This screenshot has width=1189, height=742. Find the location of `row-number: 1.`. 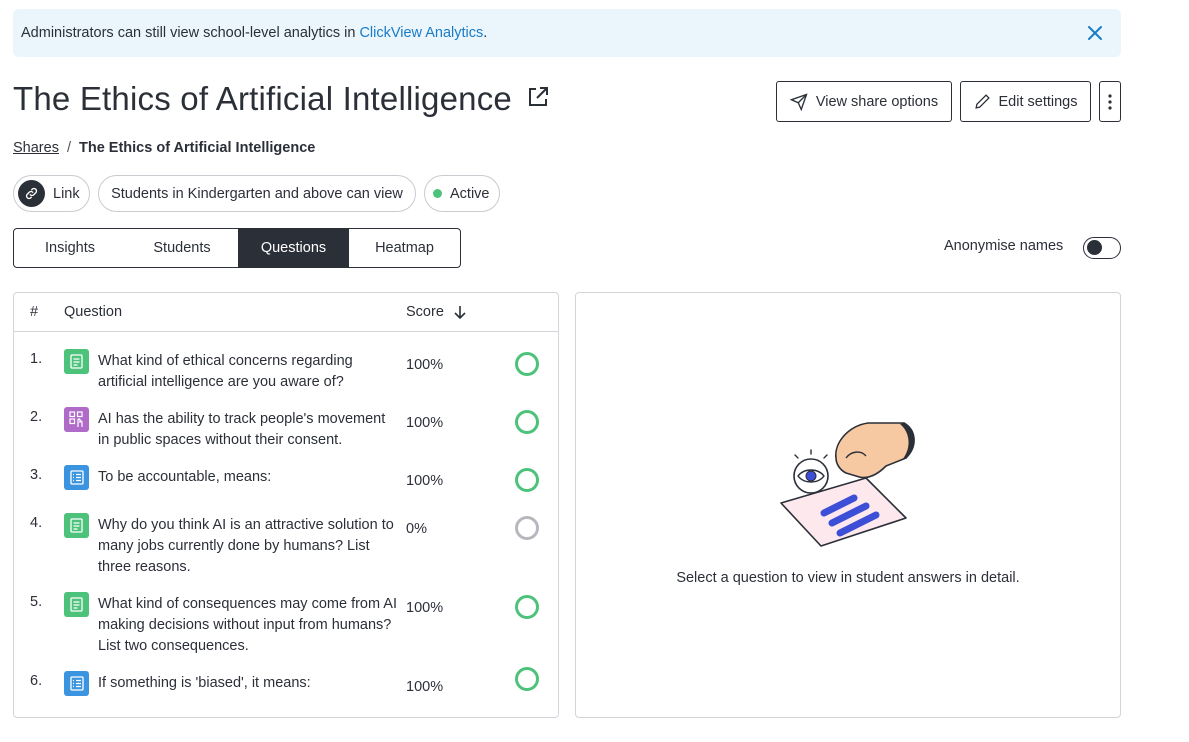

row-number: 1. is located at coordinates (36, 359).